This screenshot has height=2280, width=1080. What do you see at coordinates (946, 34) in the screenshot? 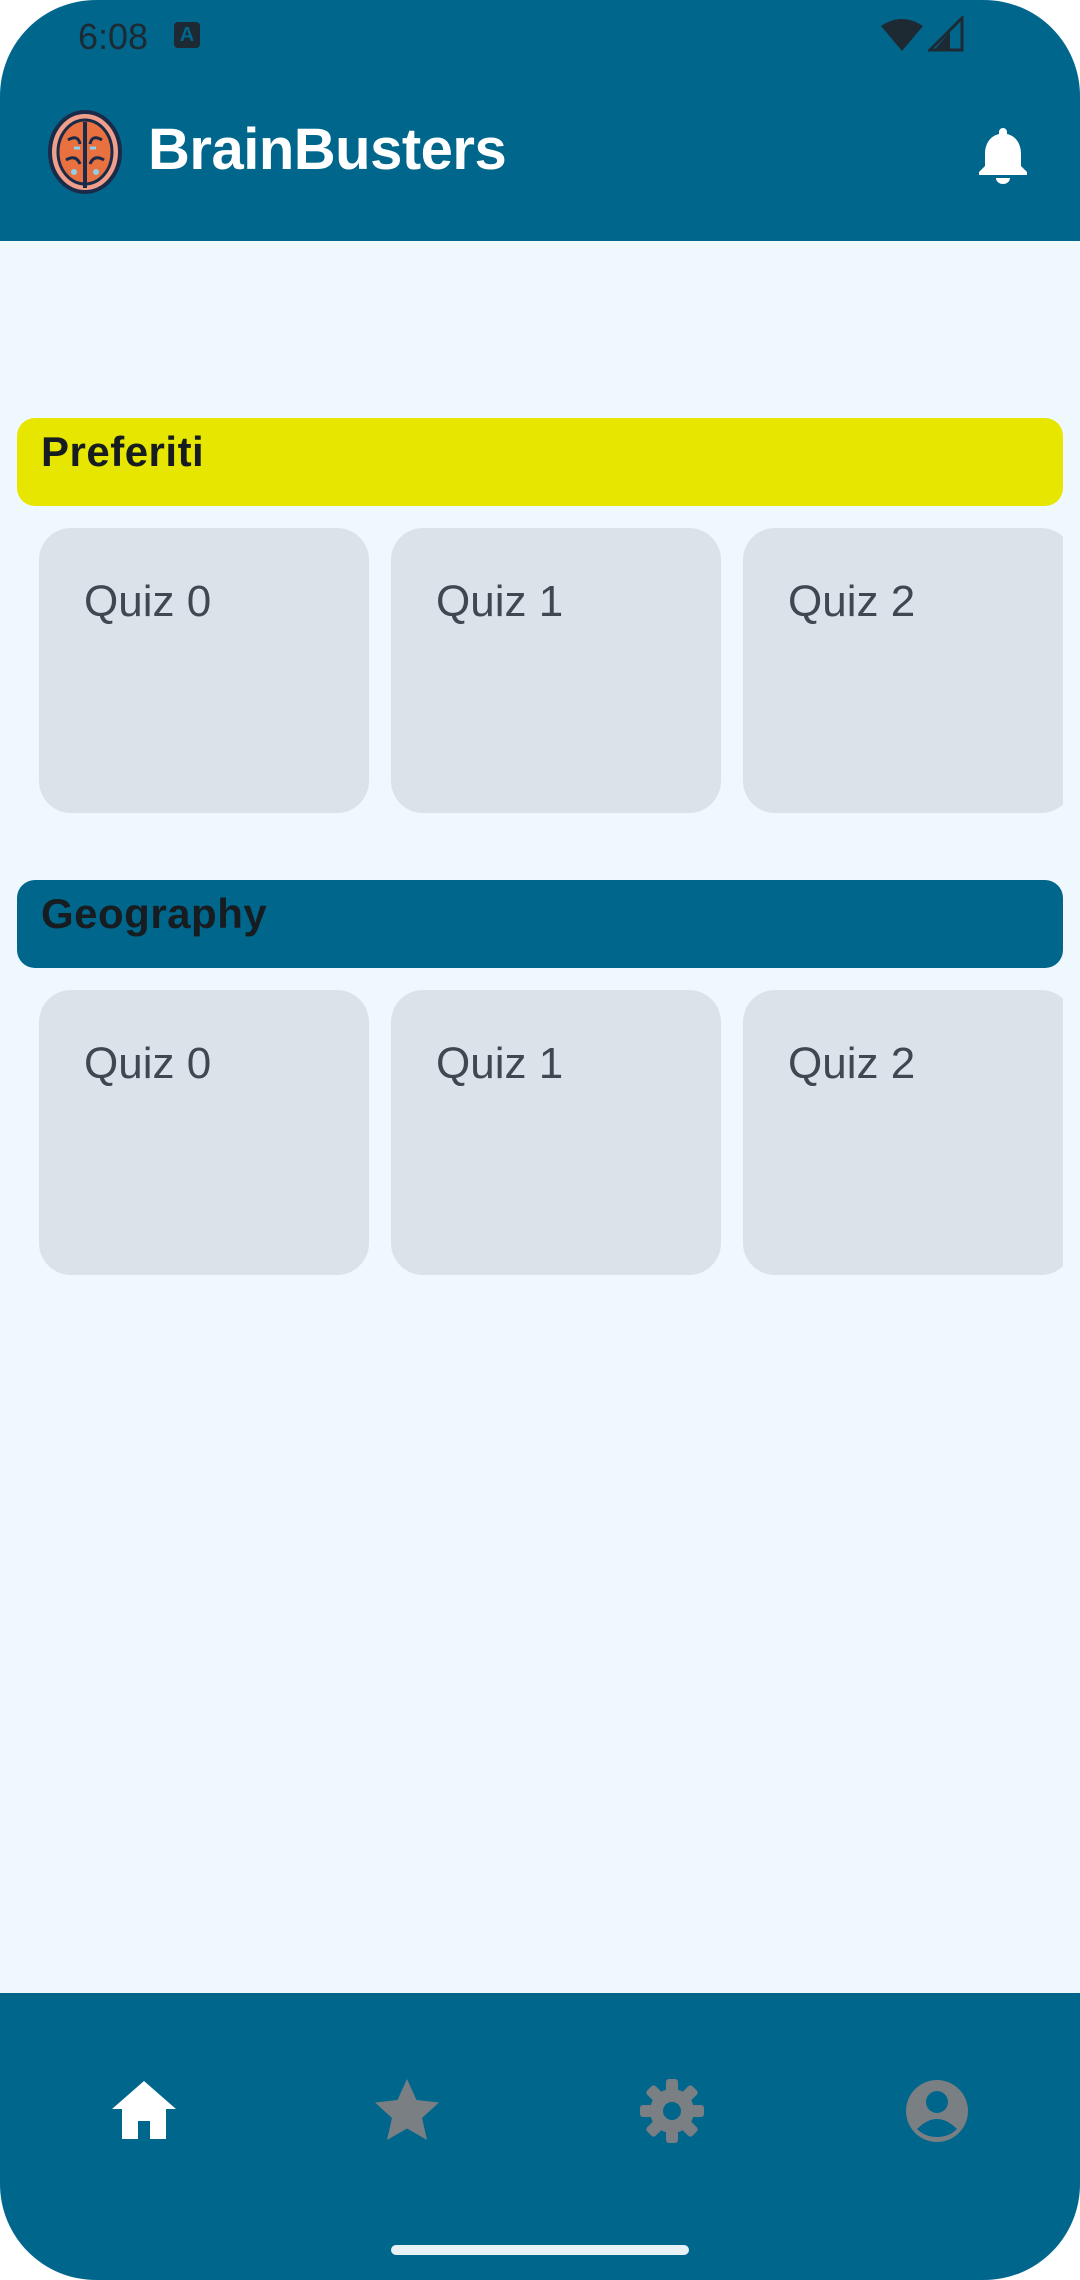
I see `signal-icon` at bounding box center [946, 34].